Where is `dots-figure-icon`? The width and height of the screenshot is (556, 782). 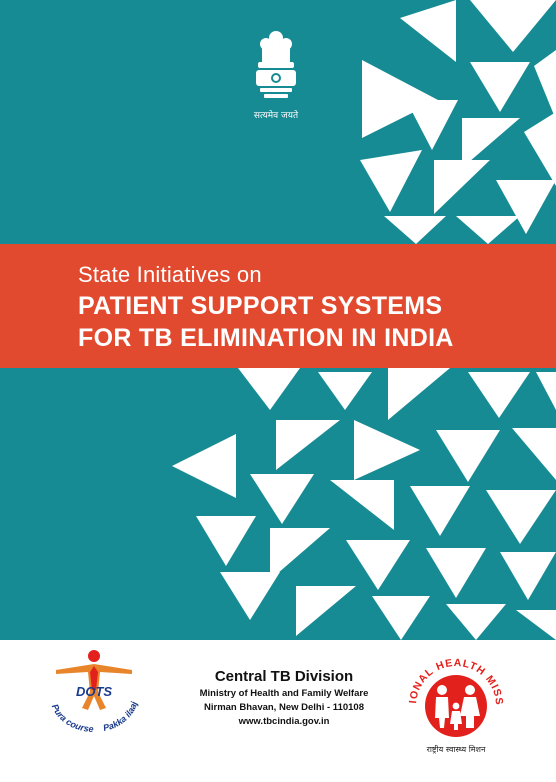 dots-figure-icon is located at coordinates (94, 680).